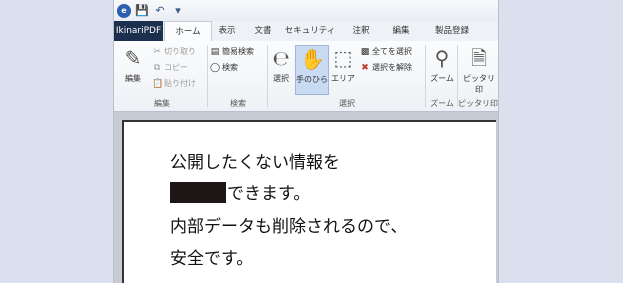 This screenshot has width=623, height=283. I want to click on tab-home: ホーム, so click(188, 32).